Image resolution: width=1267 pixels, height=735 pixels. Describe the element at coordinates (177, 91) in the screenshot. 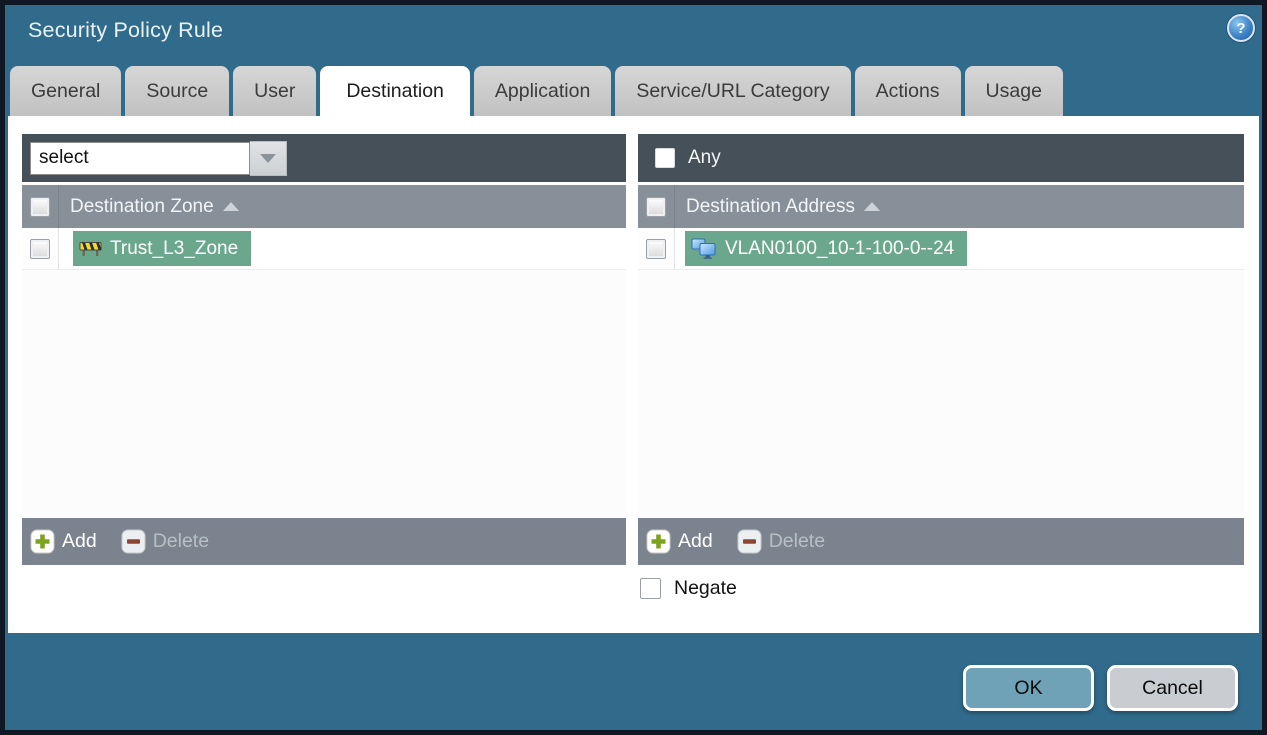

I see `tab-source: Source` at that location.